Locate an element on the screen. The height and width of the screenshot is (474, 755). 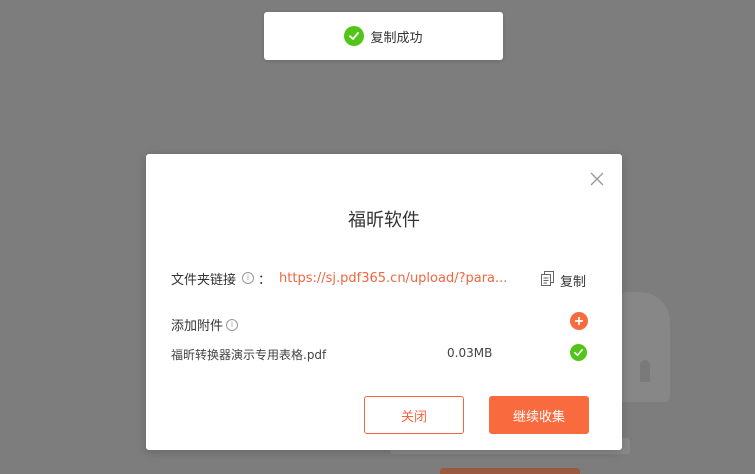
continue-collecting-button: 继续收集 is located at coordinates (539, 415).